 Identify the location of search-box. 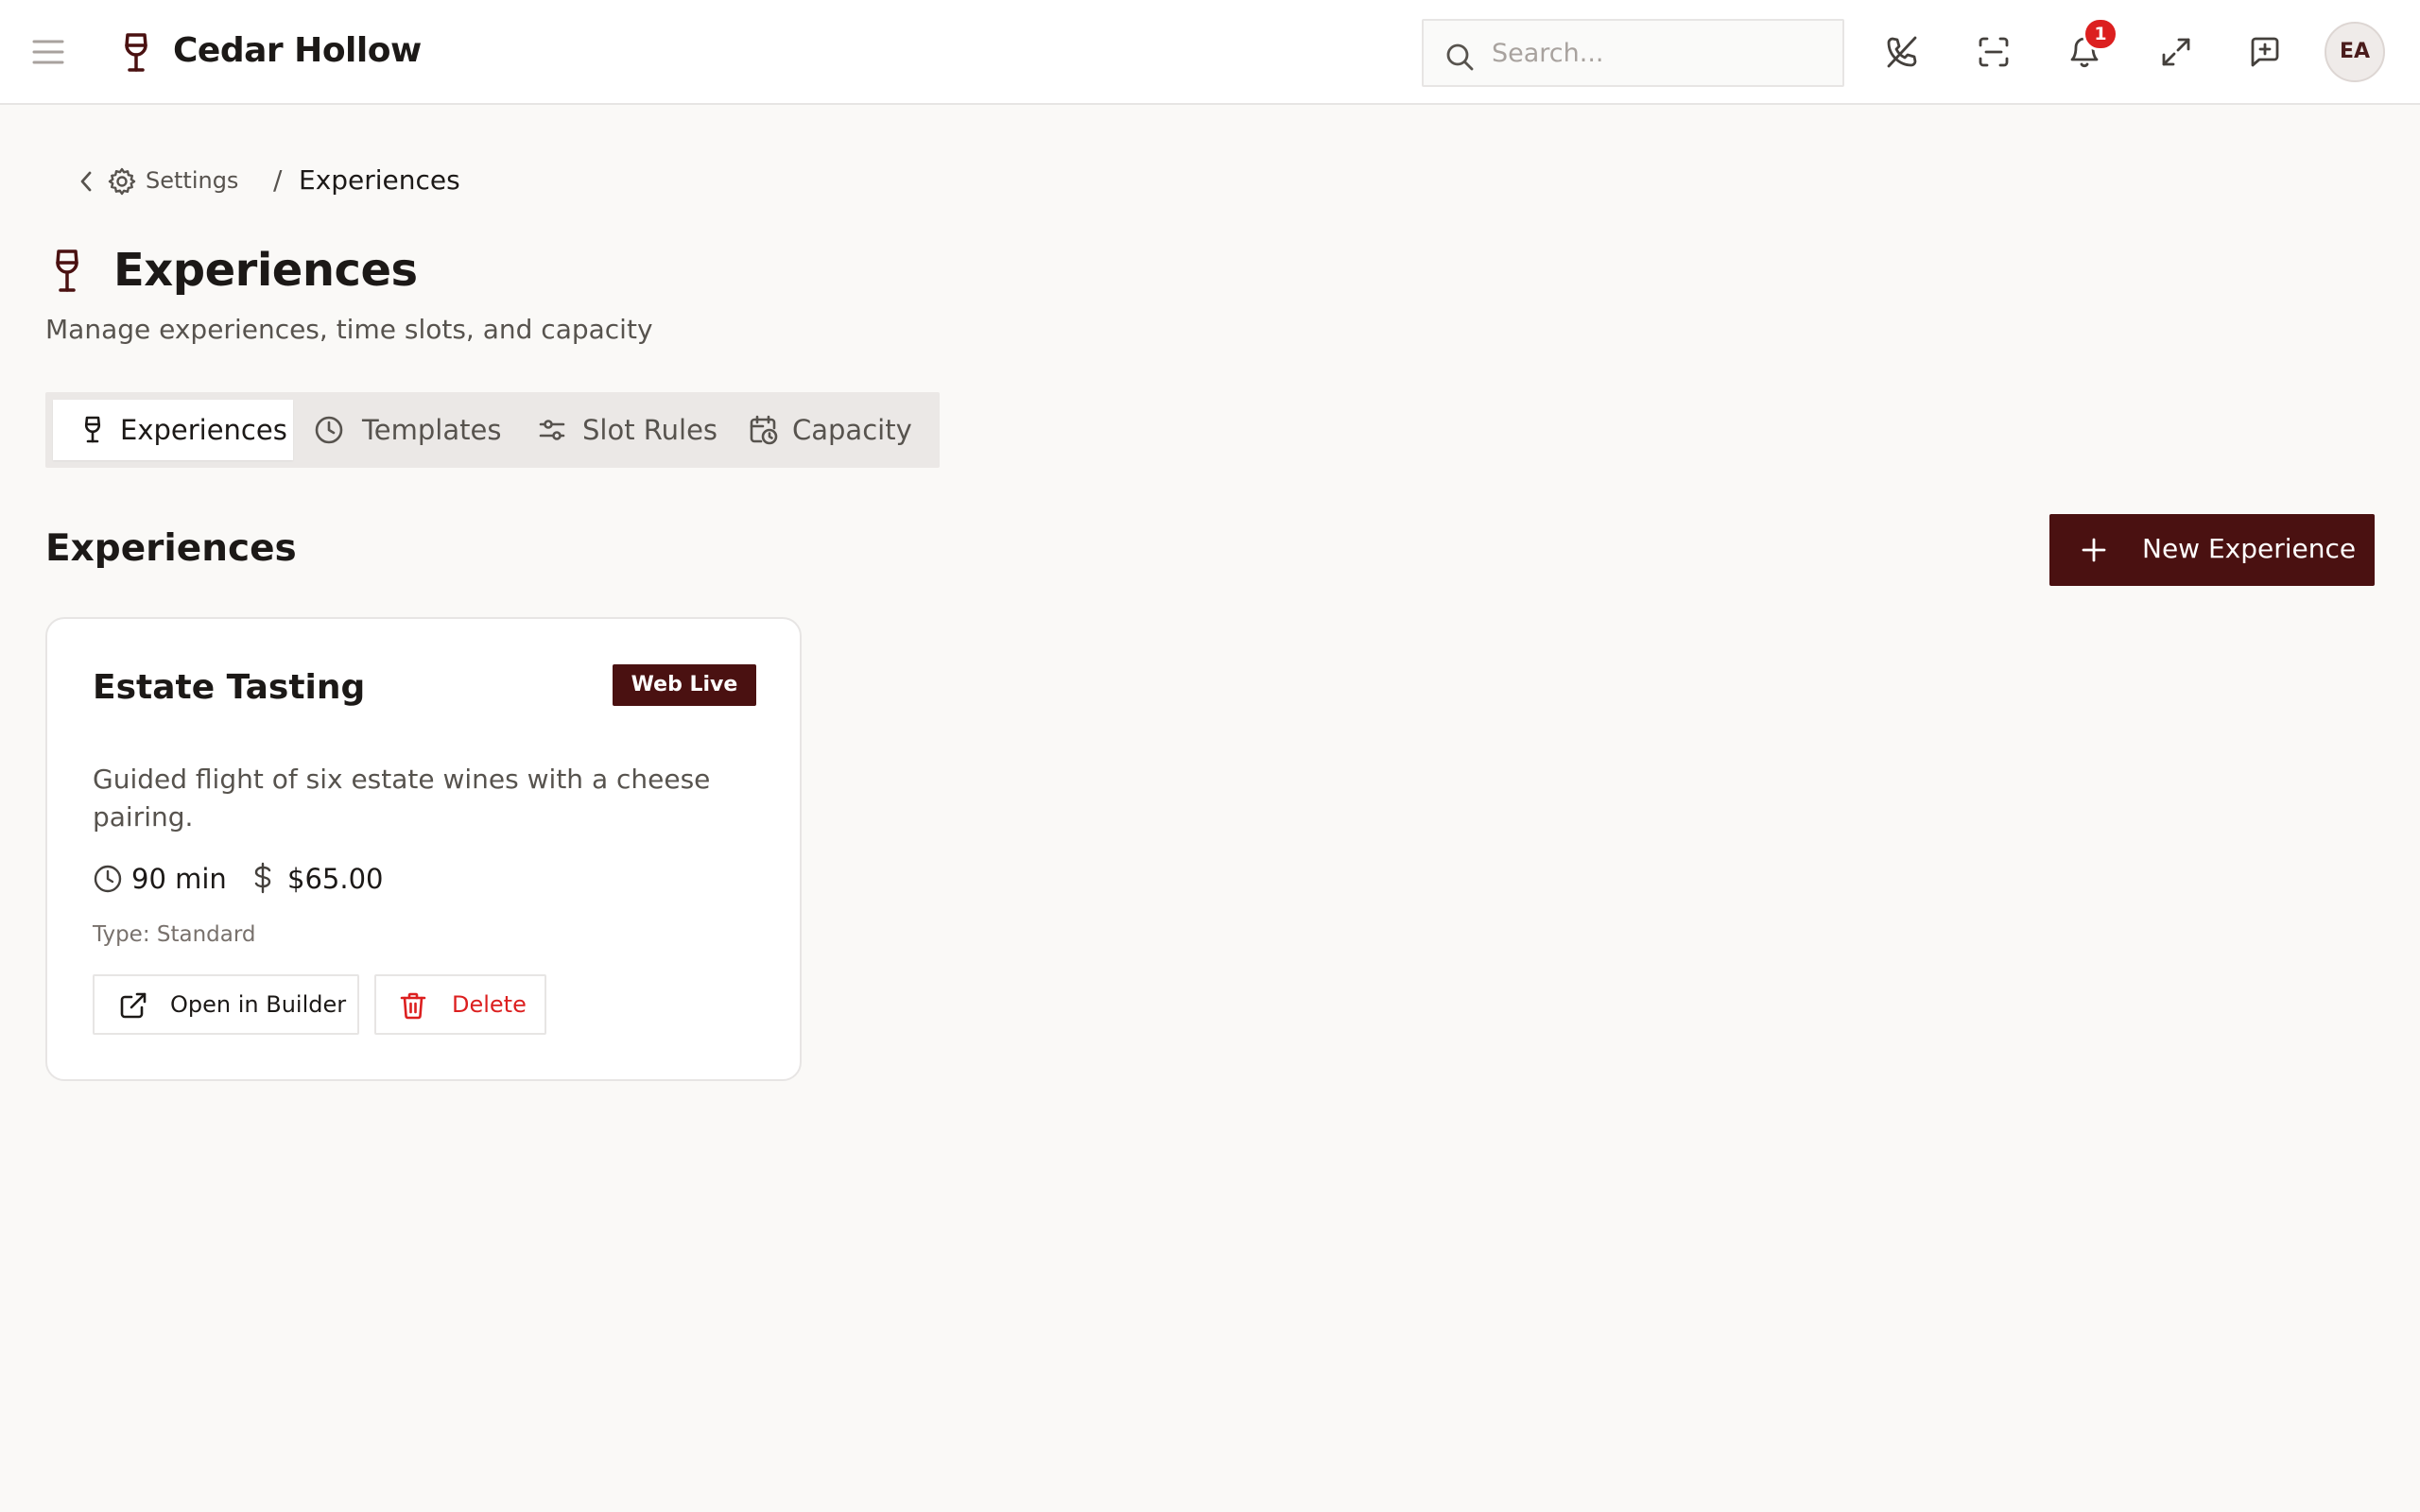
(1633, 53).